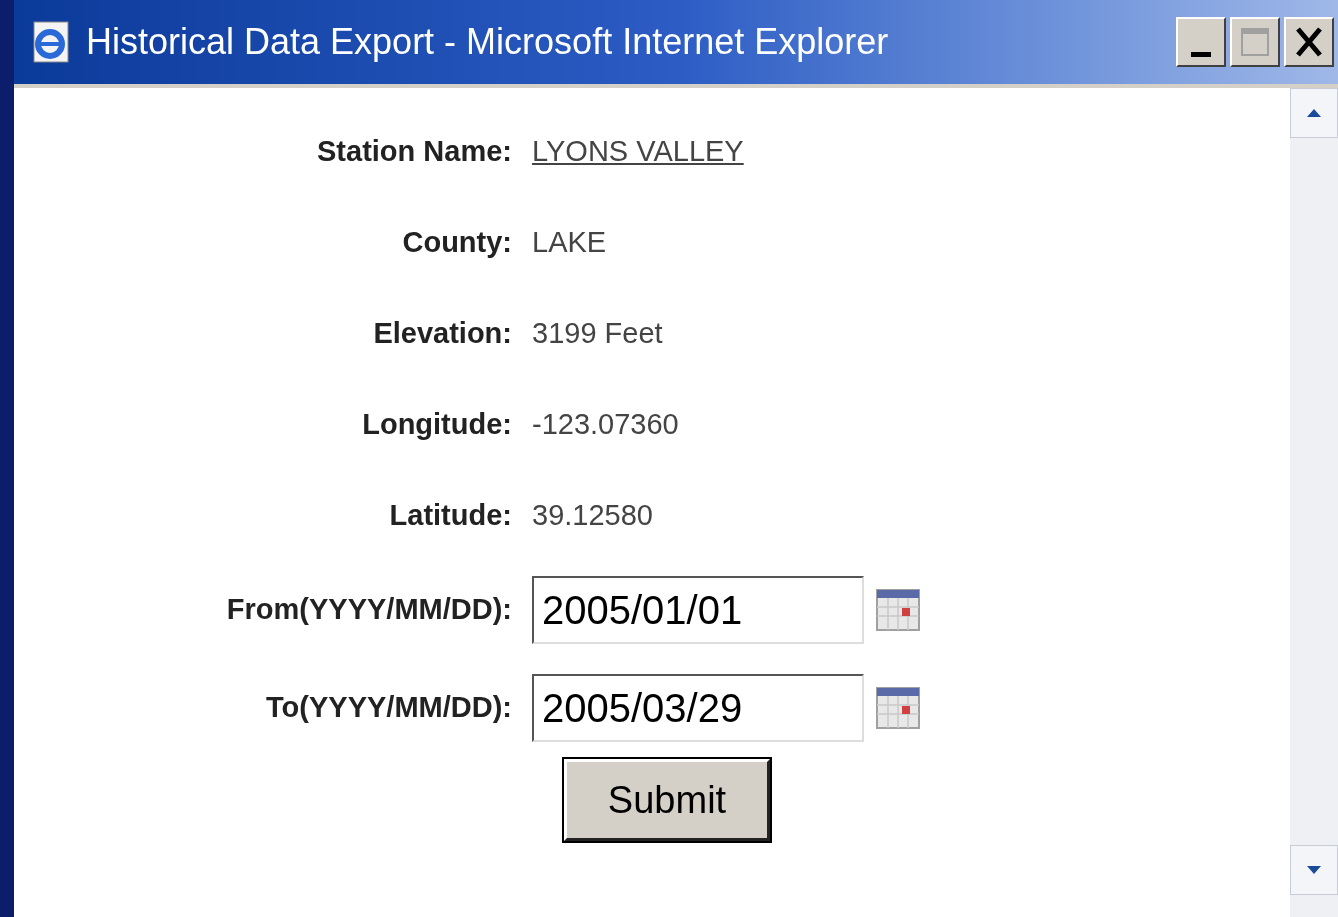  What do you see at coordinates (369, 610) in the screenshot?
I see `field-label: From(YYYY/MM/DD):` at bounding box center [369, 610].